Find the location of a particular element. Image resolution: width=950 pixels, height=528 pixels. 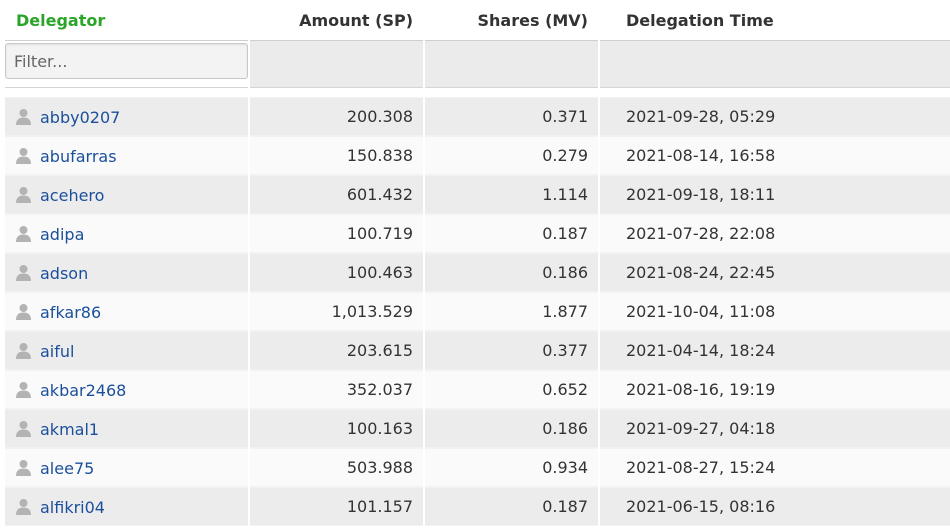

amount-cell: 503.988 is located at coordinates (336, 467).